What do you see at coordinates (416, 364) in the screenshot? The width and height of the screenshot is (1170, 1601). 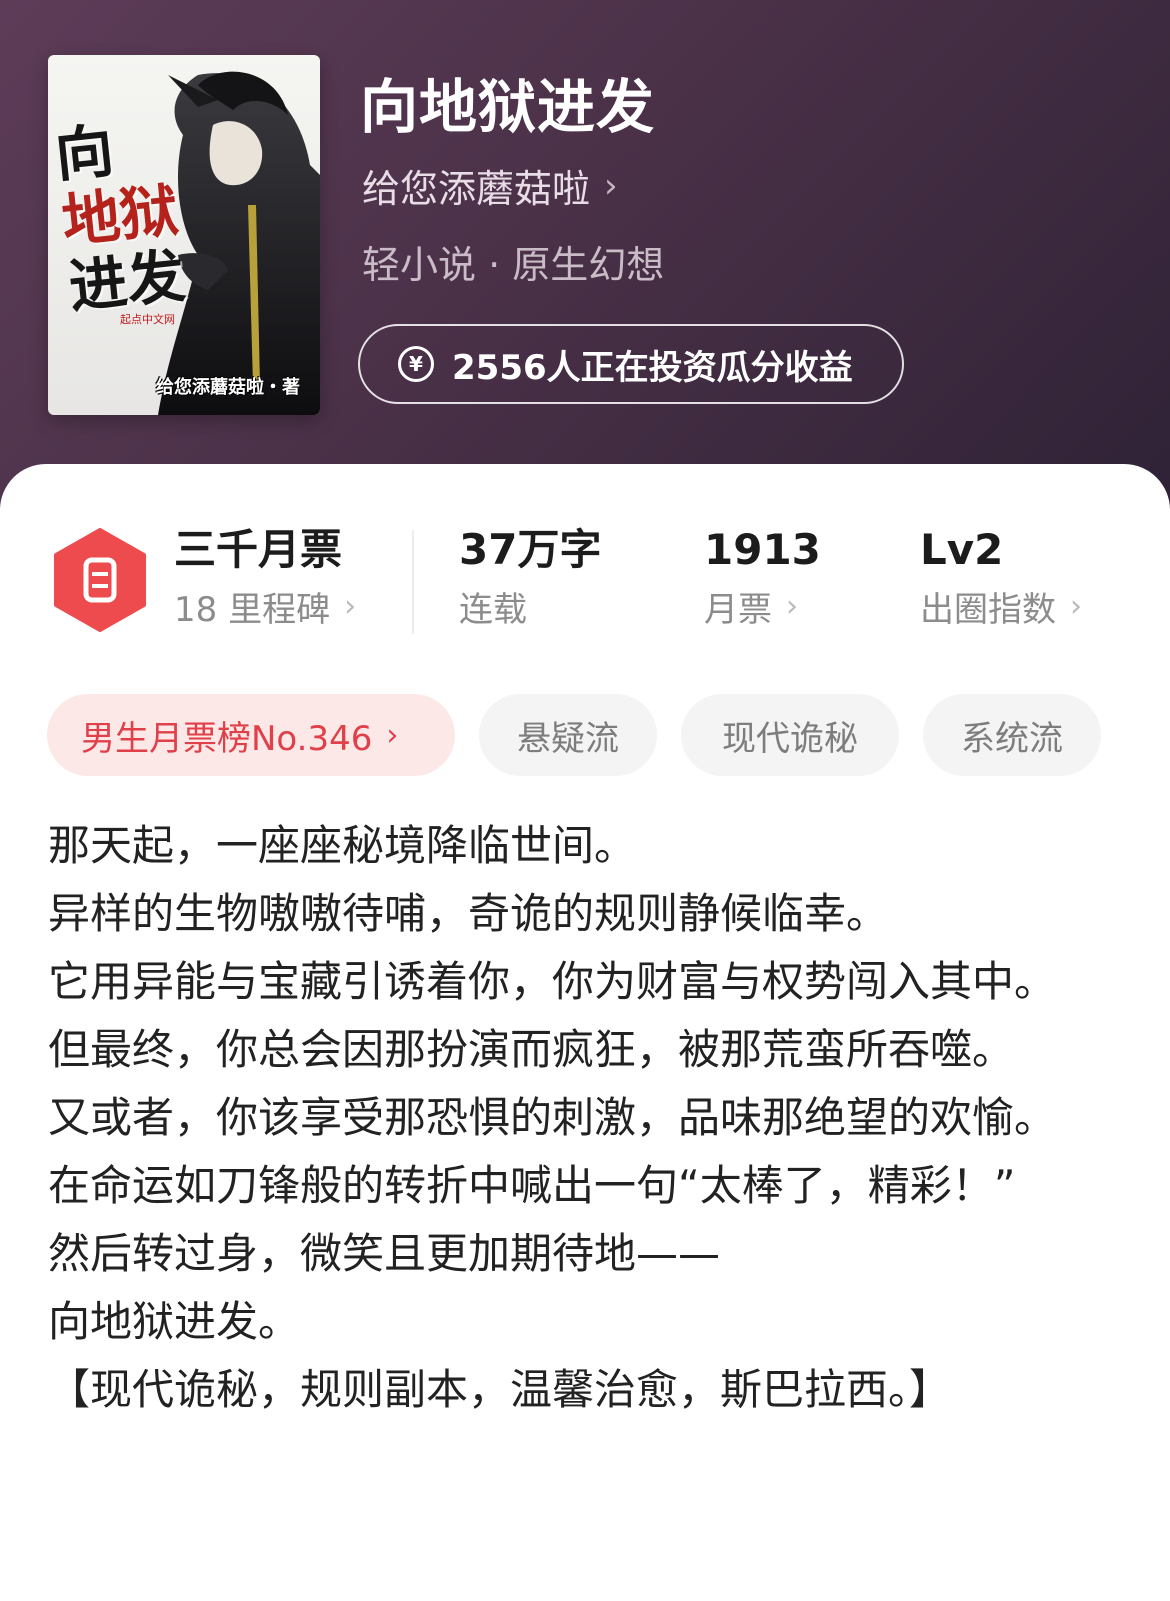 I see `yen-circle-icon: ¥` at bounding box center [416, 364].